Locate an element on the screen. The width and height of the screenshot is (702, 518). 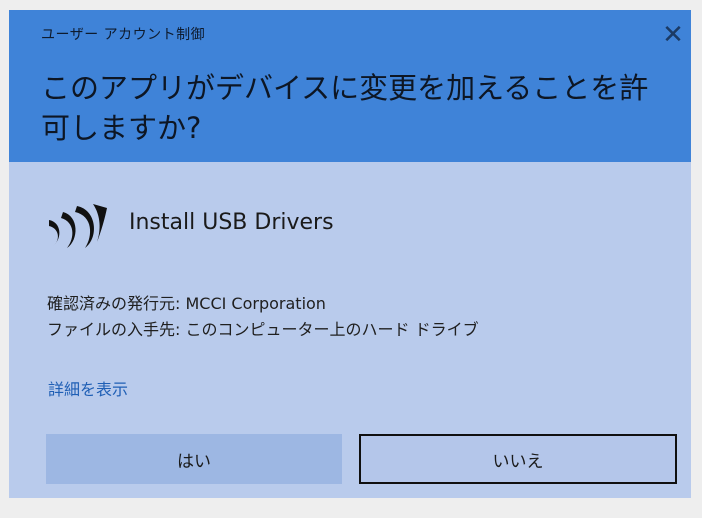
publisher-line: 確認済みの発行元: MCCI Corporation is located at coordinates (186, 303).